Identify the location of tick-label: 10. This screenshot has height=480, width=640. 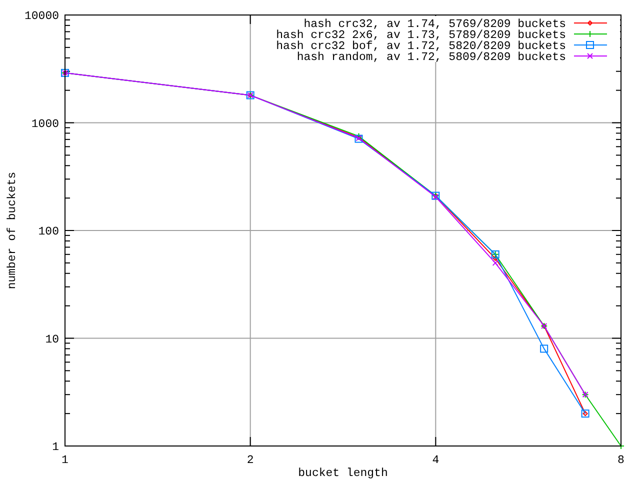
(52, 339).